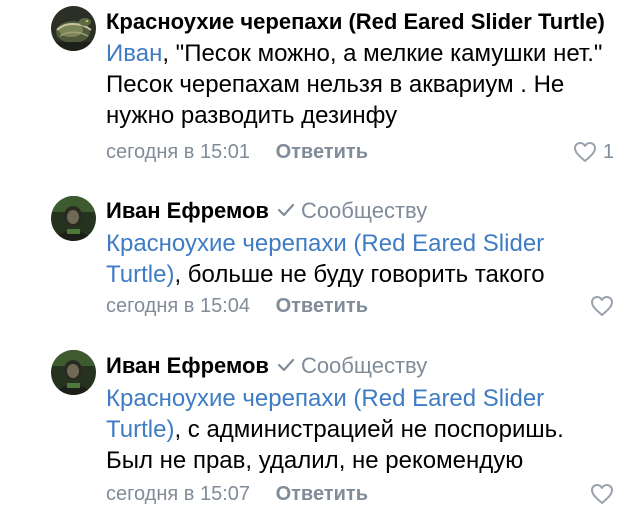 The width and height of the screenshot is (640, 516). Describe the element at coordinates (359, 274) in the screenshot. I see `comment-body: , больше не буду говорить такого` at that location.